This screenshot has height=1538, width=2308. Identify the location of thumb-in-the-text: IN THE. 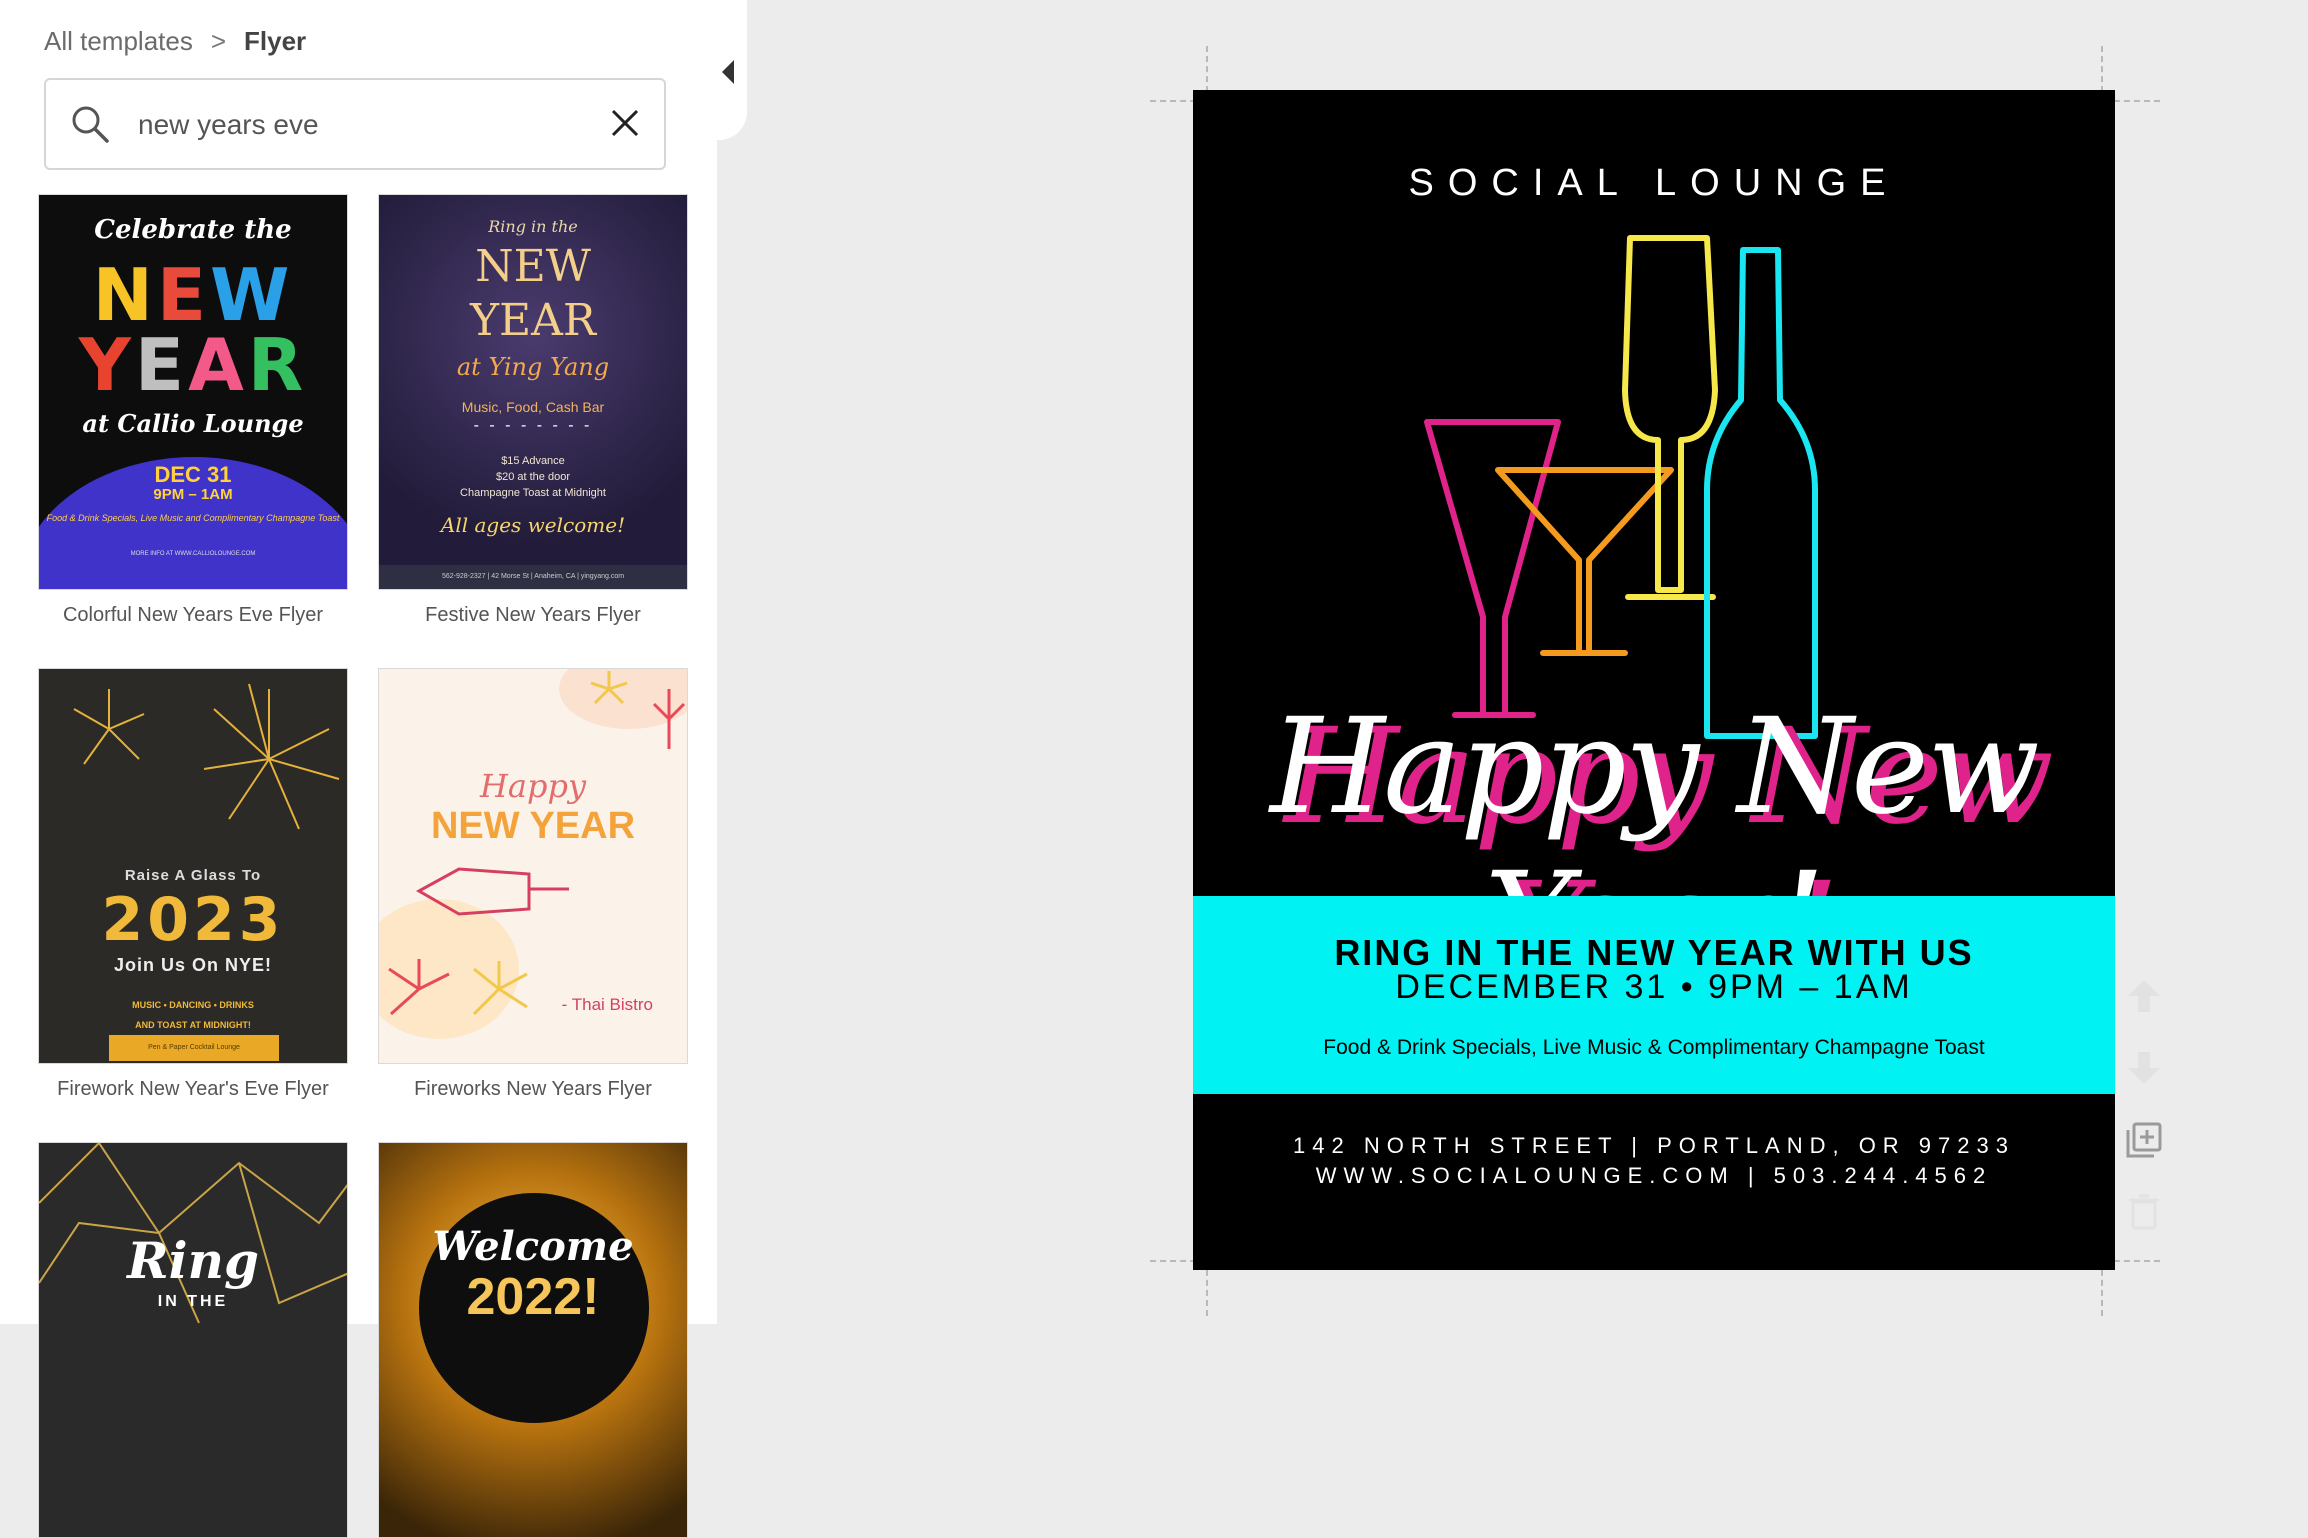
(193, 1301).